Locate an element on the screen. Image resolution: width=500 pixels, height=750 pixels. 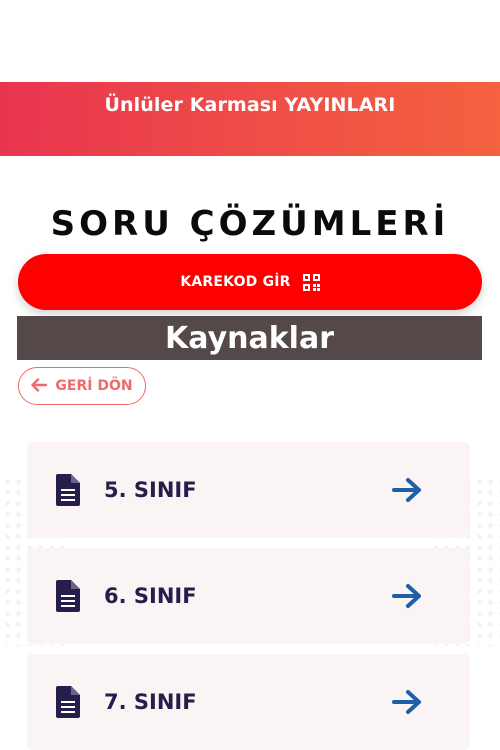
back-button: GERİ DÖN is located at coordinates (82, 386).